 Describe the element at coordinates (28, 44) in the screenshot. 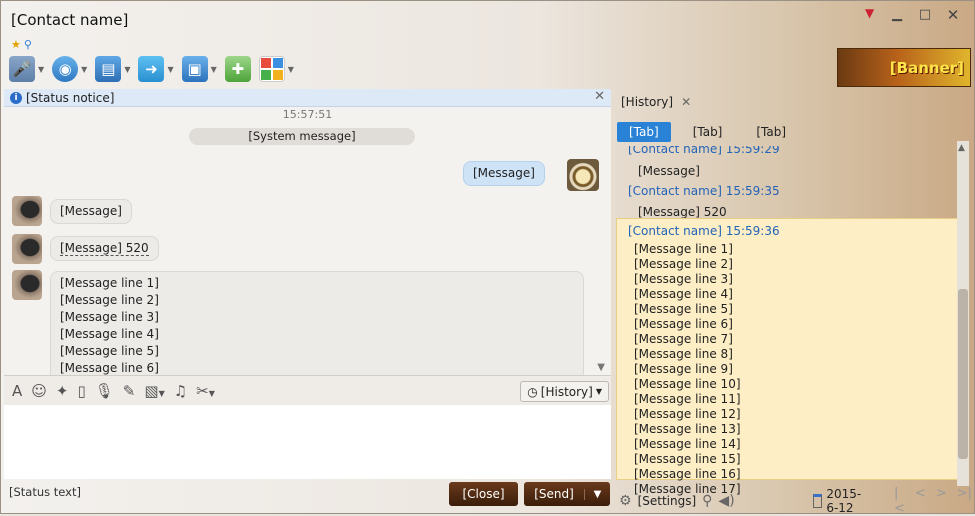

I see `status-icon: ⚲` at that location.